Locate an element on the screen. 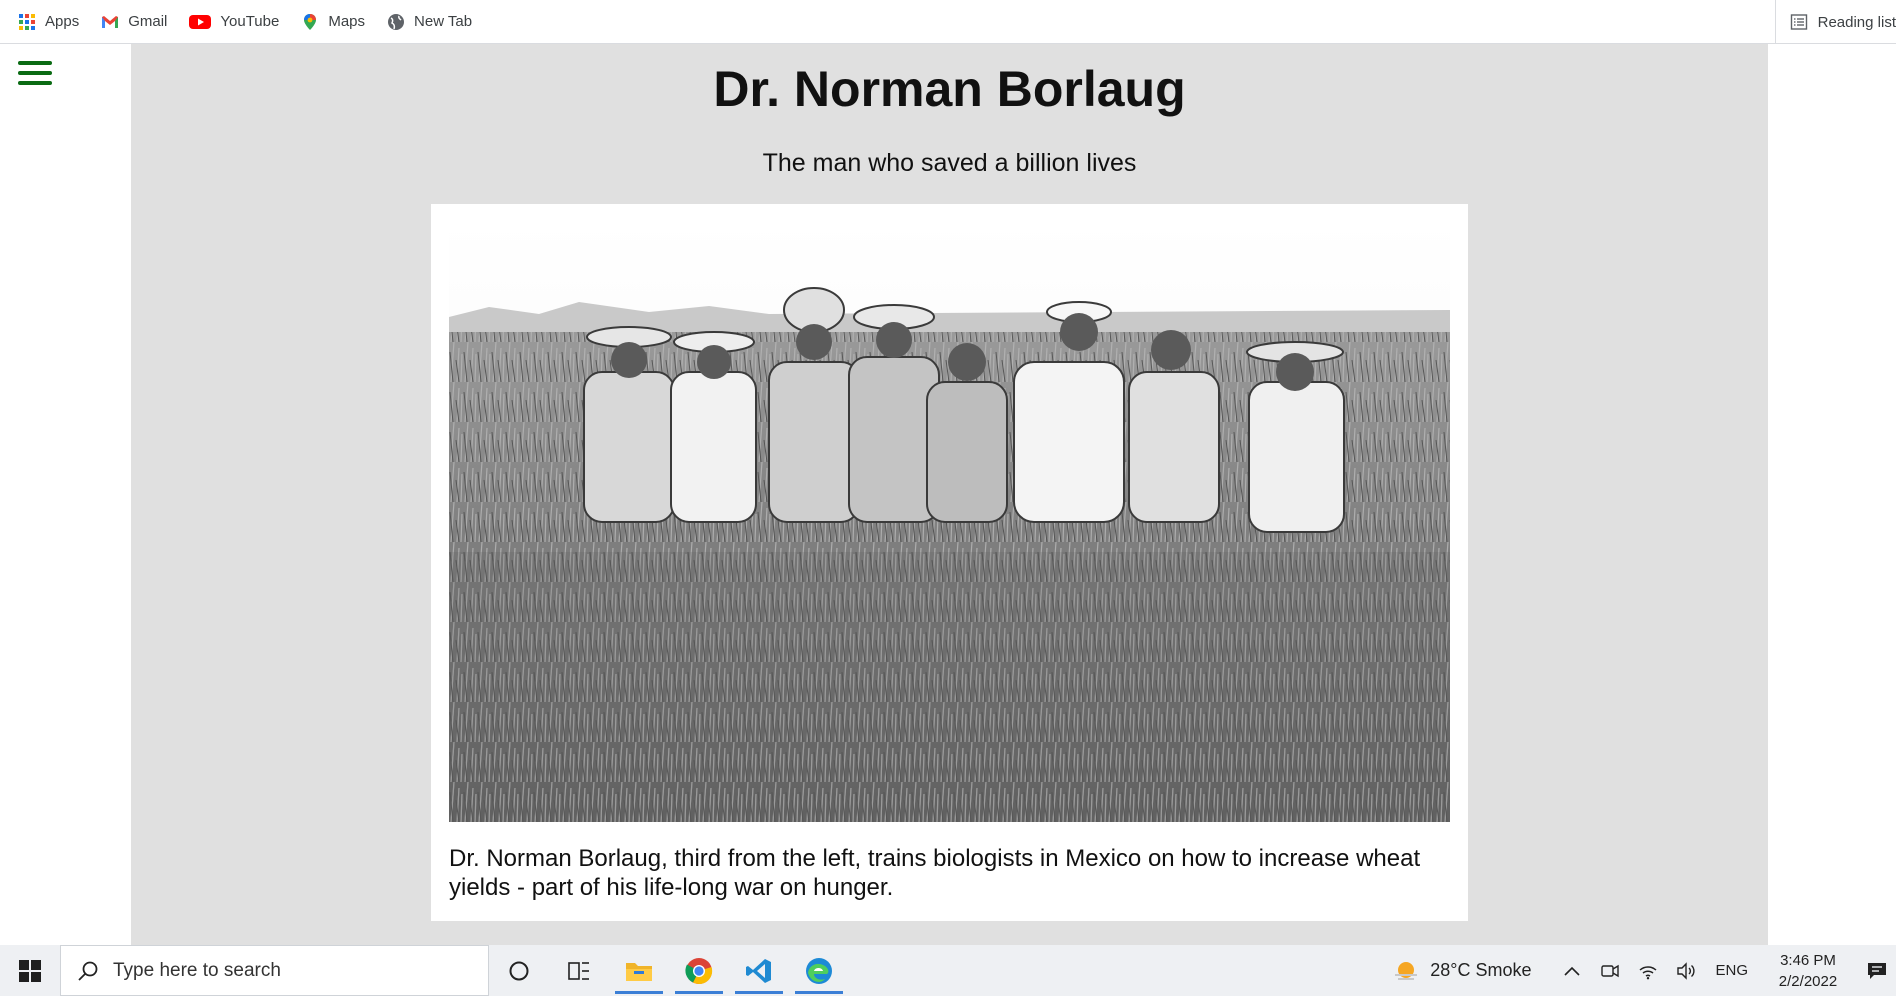  notification-icon is located at coordinates (1877, 970).